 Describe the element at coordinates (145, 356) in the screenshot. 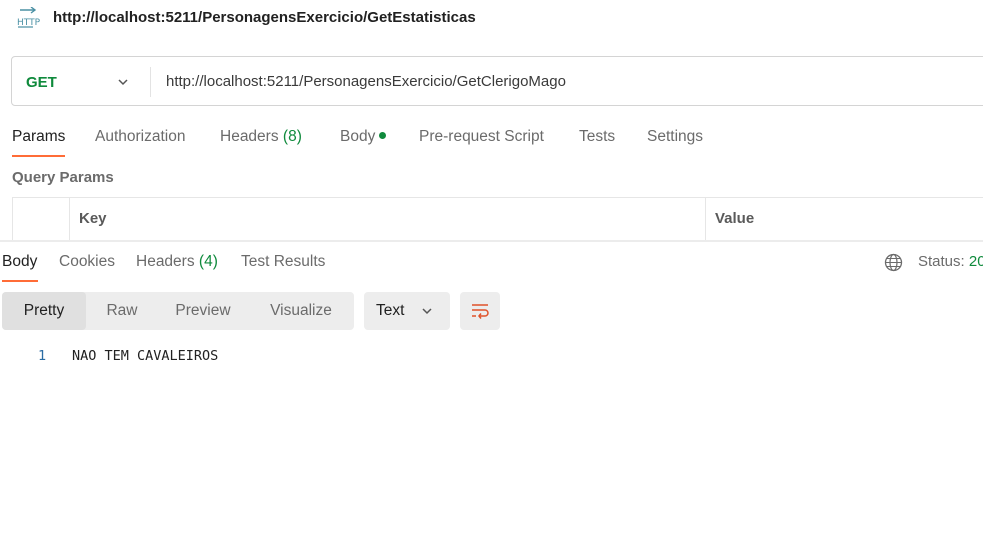

I see `response-body-line: NAO TEM CAVALEIROS` at that location.